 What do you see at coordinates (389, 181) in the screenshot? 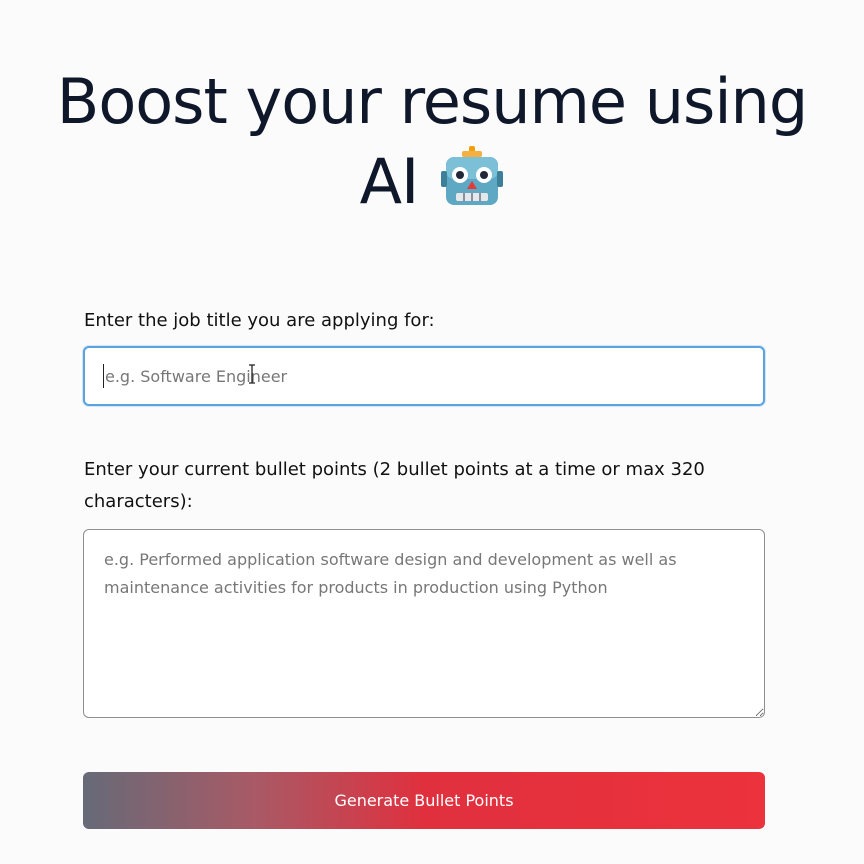
I see `page-title-ai-text: AI` at bounding box center [389, 181].